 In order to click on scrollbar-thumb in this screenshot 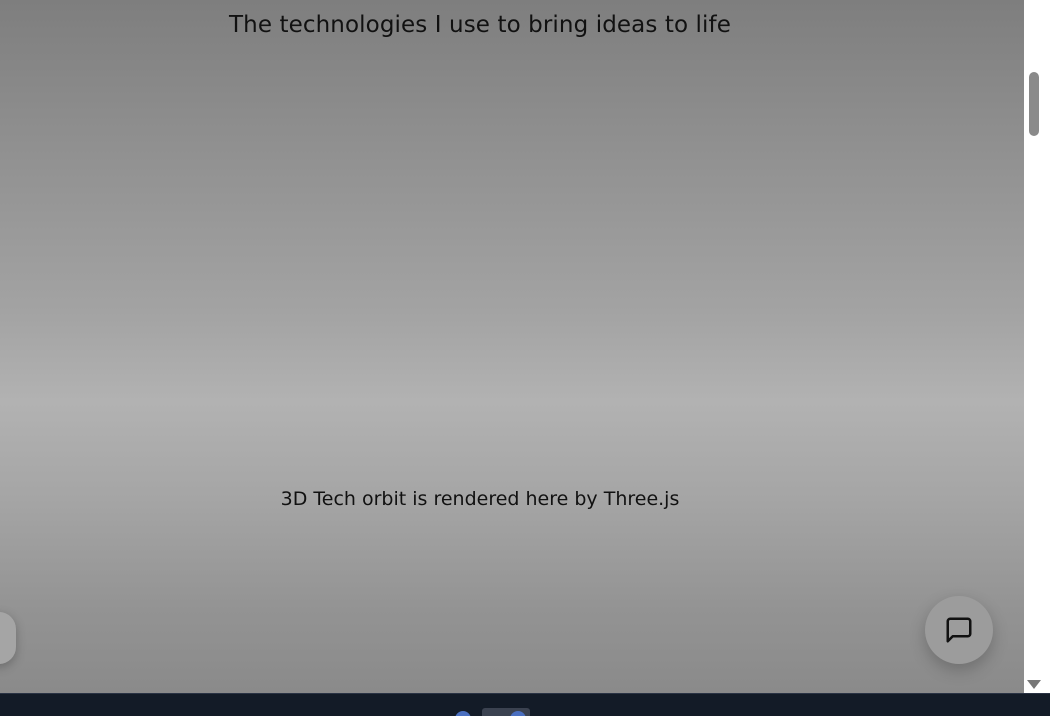, I will do `click(1034, 104)`.